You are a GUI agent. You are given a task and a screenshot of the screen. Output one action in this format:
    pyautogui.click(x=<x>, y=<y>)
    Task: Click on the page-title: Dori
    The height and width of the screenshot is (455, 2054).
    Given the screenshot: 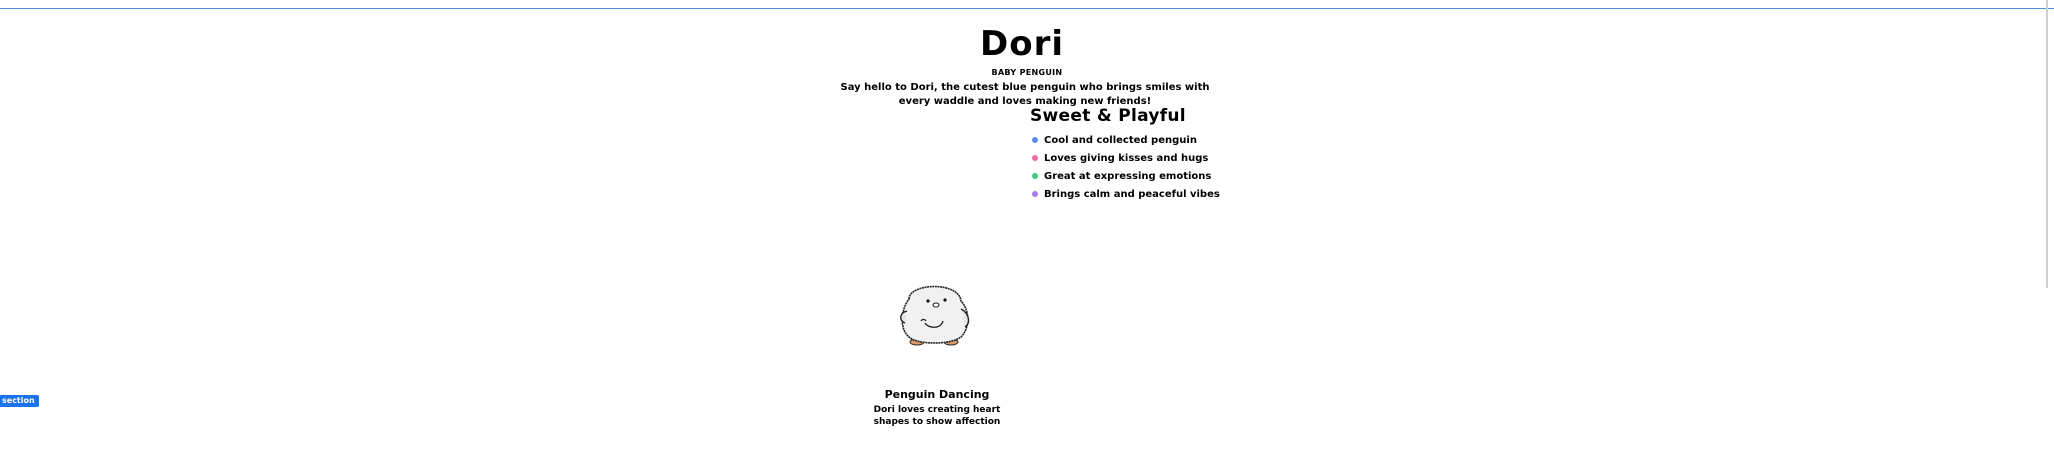 What is the action you would take?
    pyautogui.click(x=1027, y=44)
    